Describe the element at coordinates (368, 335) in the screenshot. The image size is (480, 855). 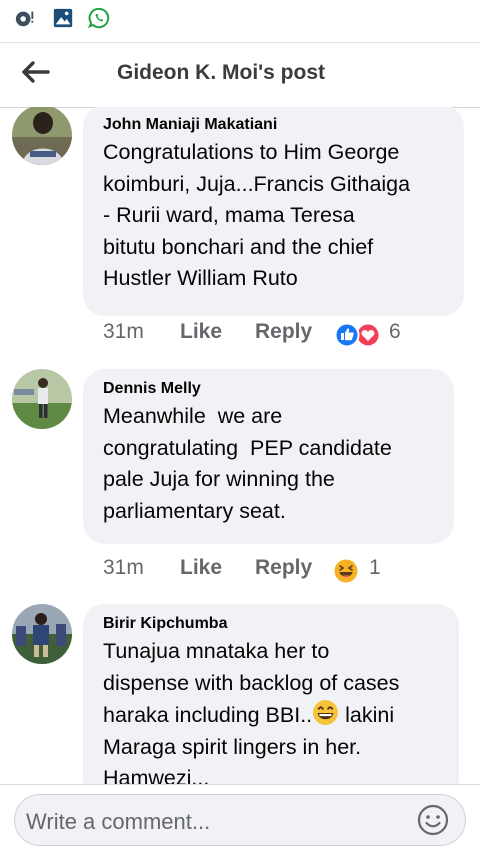
I see `love-reaction-icon` at that location.